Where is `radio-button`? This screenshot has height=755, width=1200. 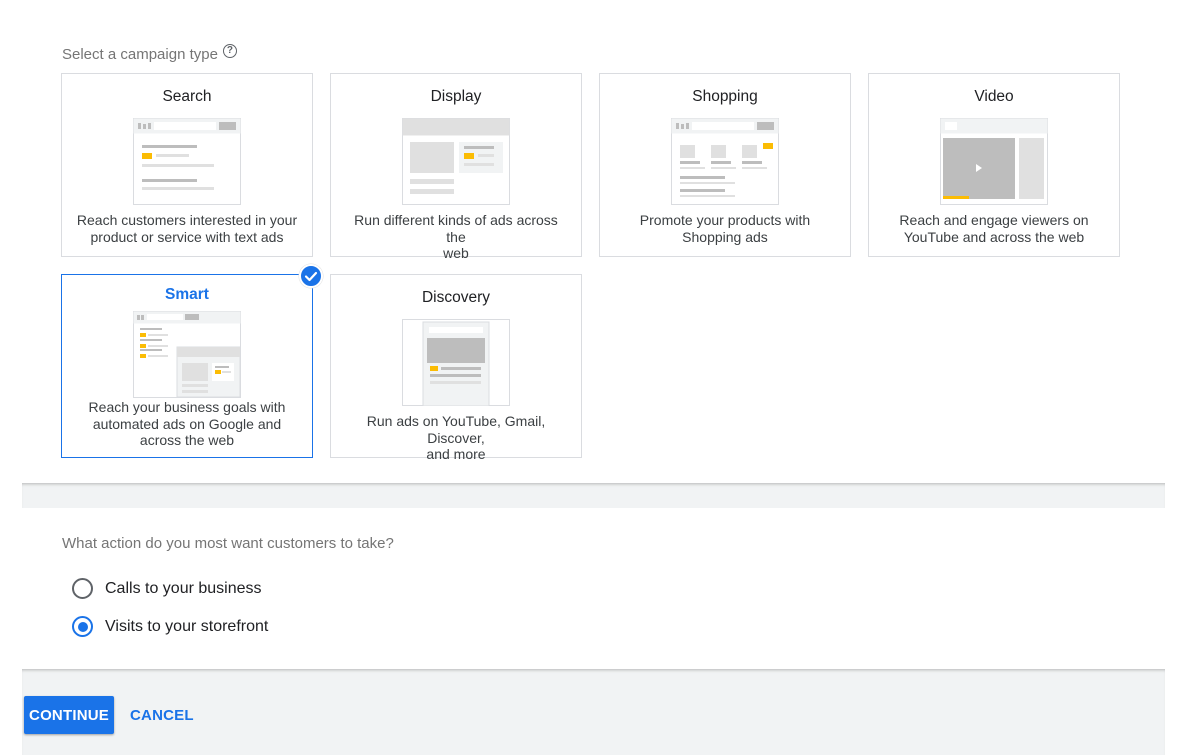
radio-button is located at coordinates (82, 588).